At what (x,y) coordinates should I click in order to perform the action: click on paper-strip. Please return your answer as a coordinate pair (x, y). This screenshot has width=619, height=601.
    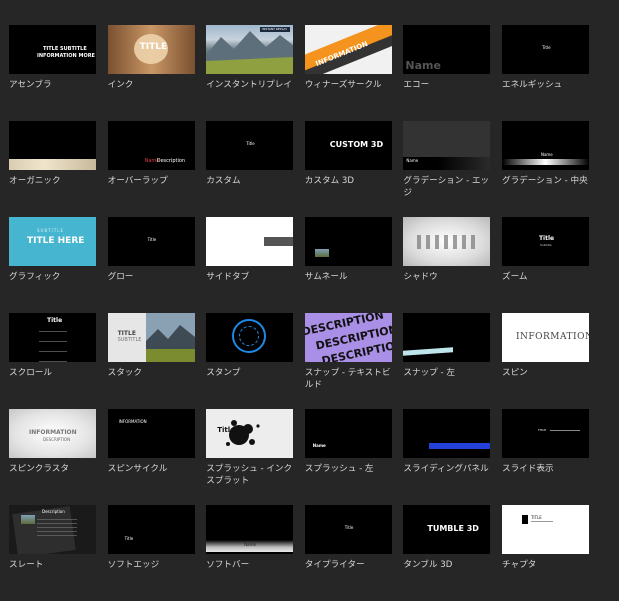
    Looking at the image, I should click on (52, 164).